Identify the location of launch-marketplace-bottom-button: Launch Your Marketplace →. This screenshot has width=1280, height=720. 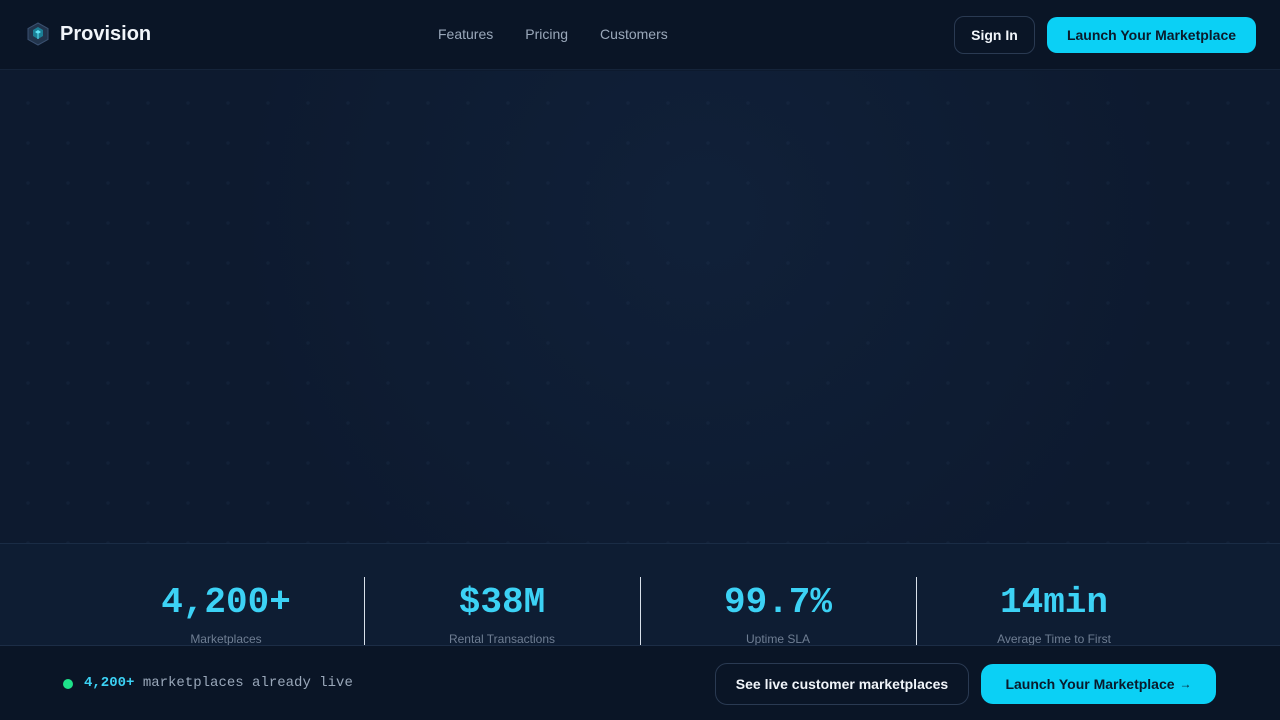
(1098, 684).